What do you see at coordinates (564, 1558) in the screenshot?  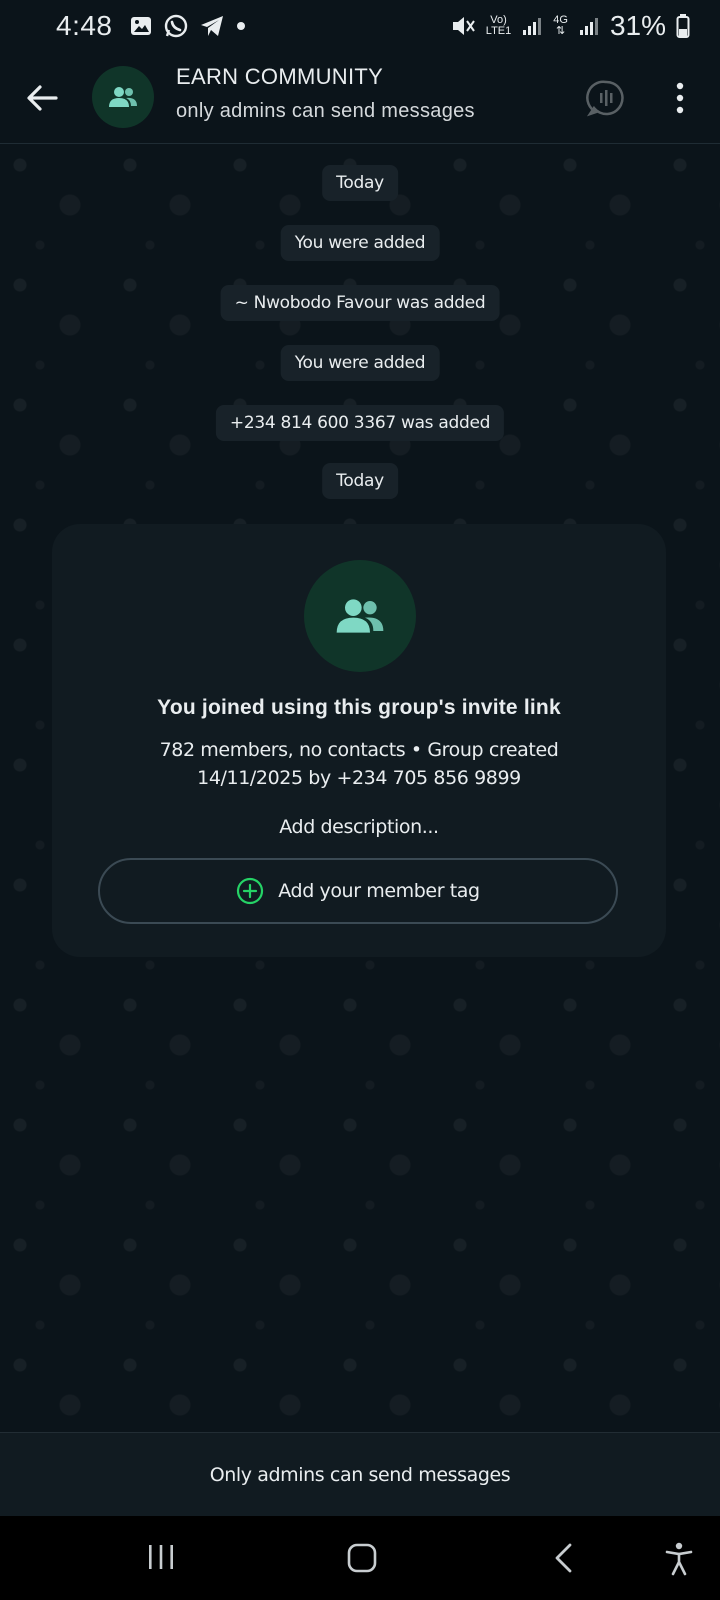 I see `back-chevron-icon` at bounding box center [564, 1558].